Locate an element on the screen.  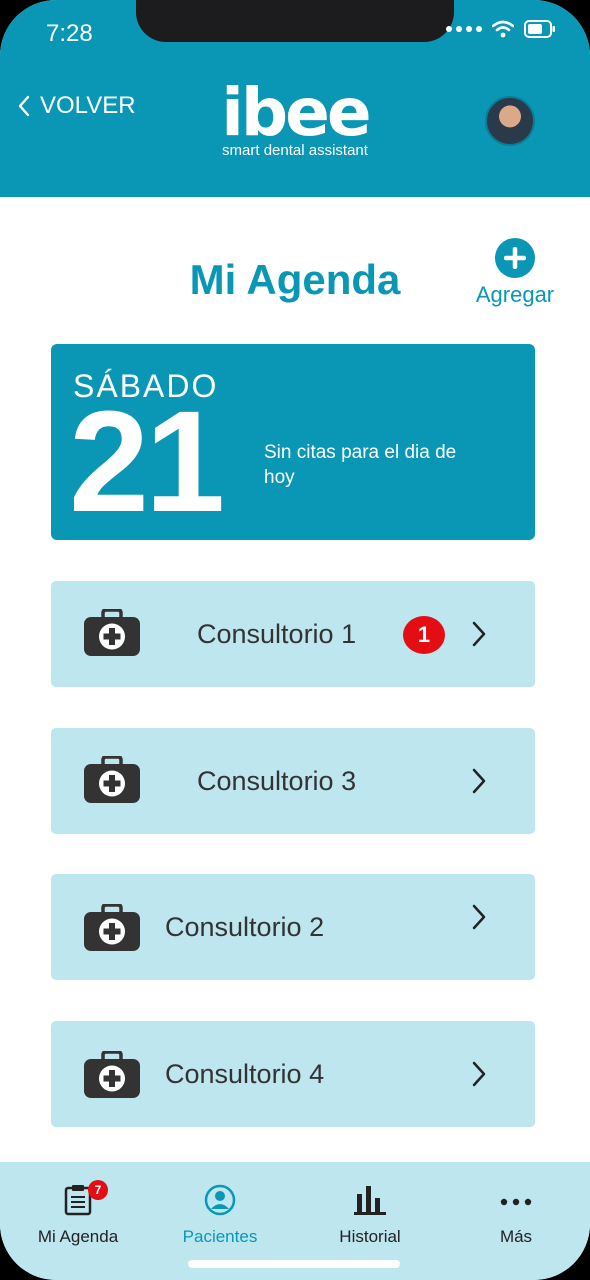
notification-badge: 1 is located at coordinates (424, 635).